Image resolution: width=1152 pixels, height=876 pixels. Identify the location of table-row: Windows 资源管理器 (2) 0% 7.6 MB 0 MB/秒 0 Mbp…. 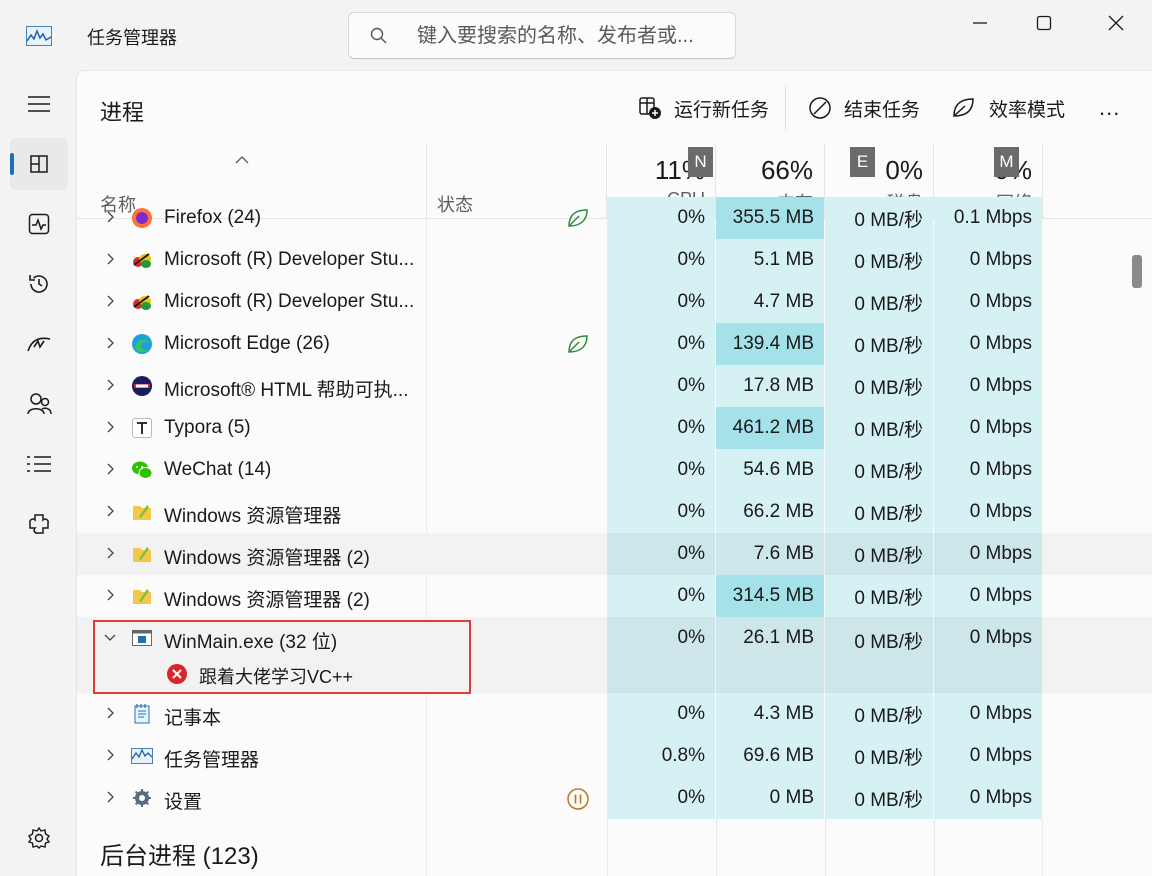
(614, 554).